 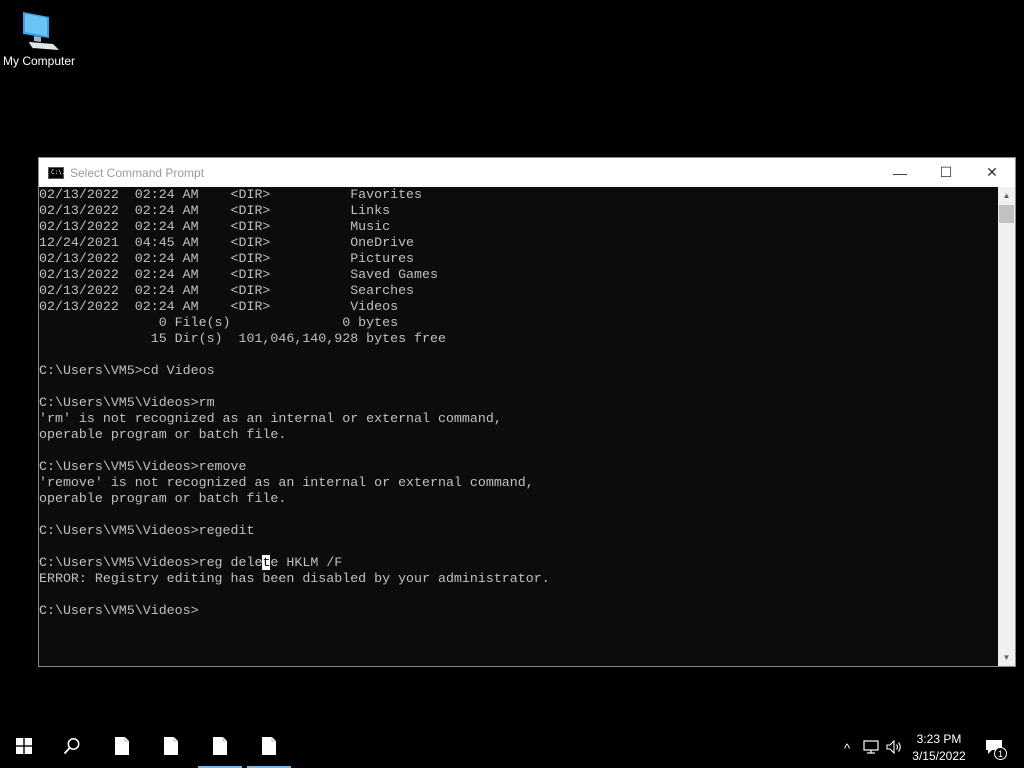 What do you see at coordinates (227, 258) in the screenshot?
I see `console-line: 02/13/2022 02:24 AM <DIR> Pictures` at bounding box center [227, 258].